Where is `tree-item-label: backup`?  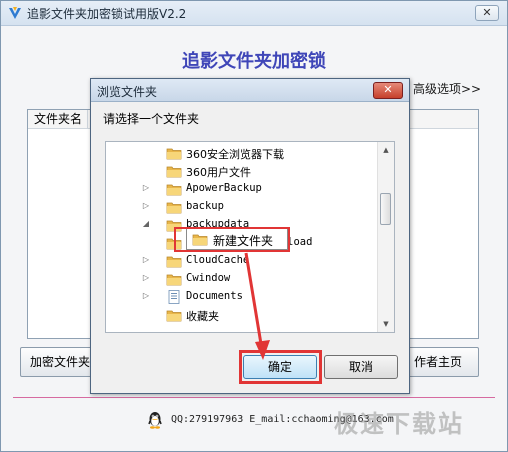
tree-item-label: backup is located at coordinates (205, 206).